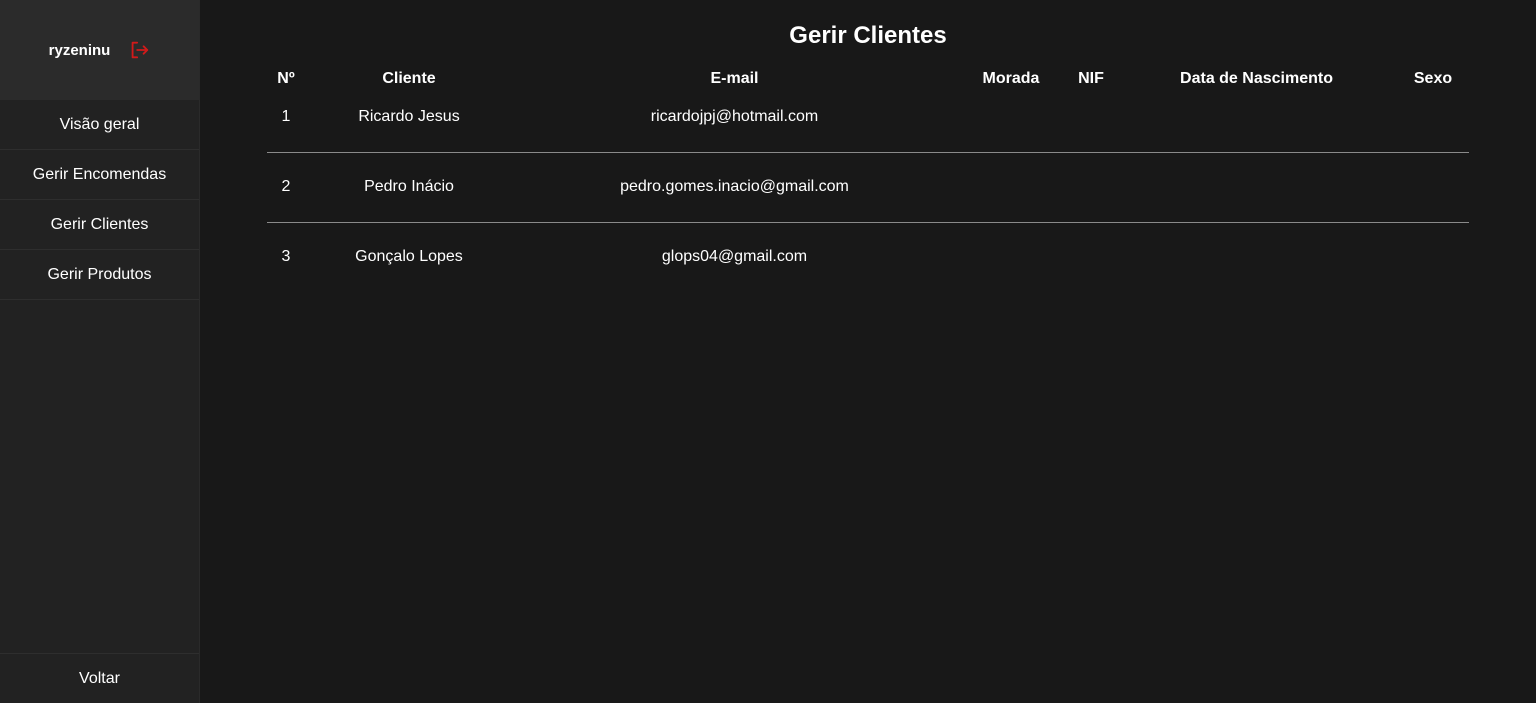  I want to click on header-email: E-mail, so click(734, 78).